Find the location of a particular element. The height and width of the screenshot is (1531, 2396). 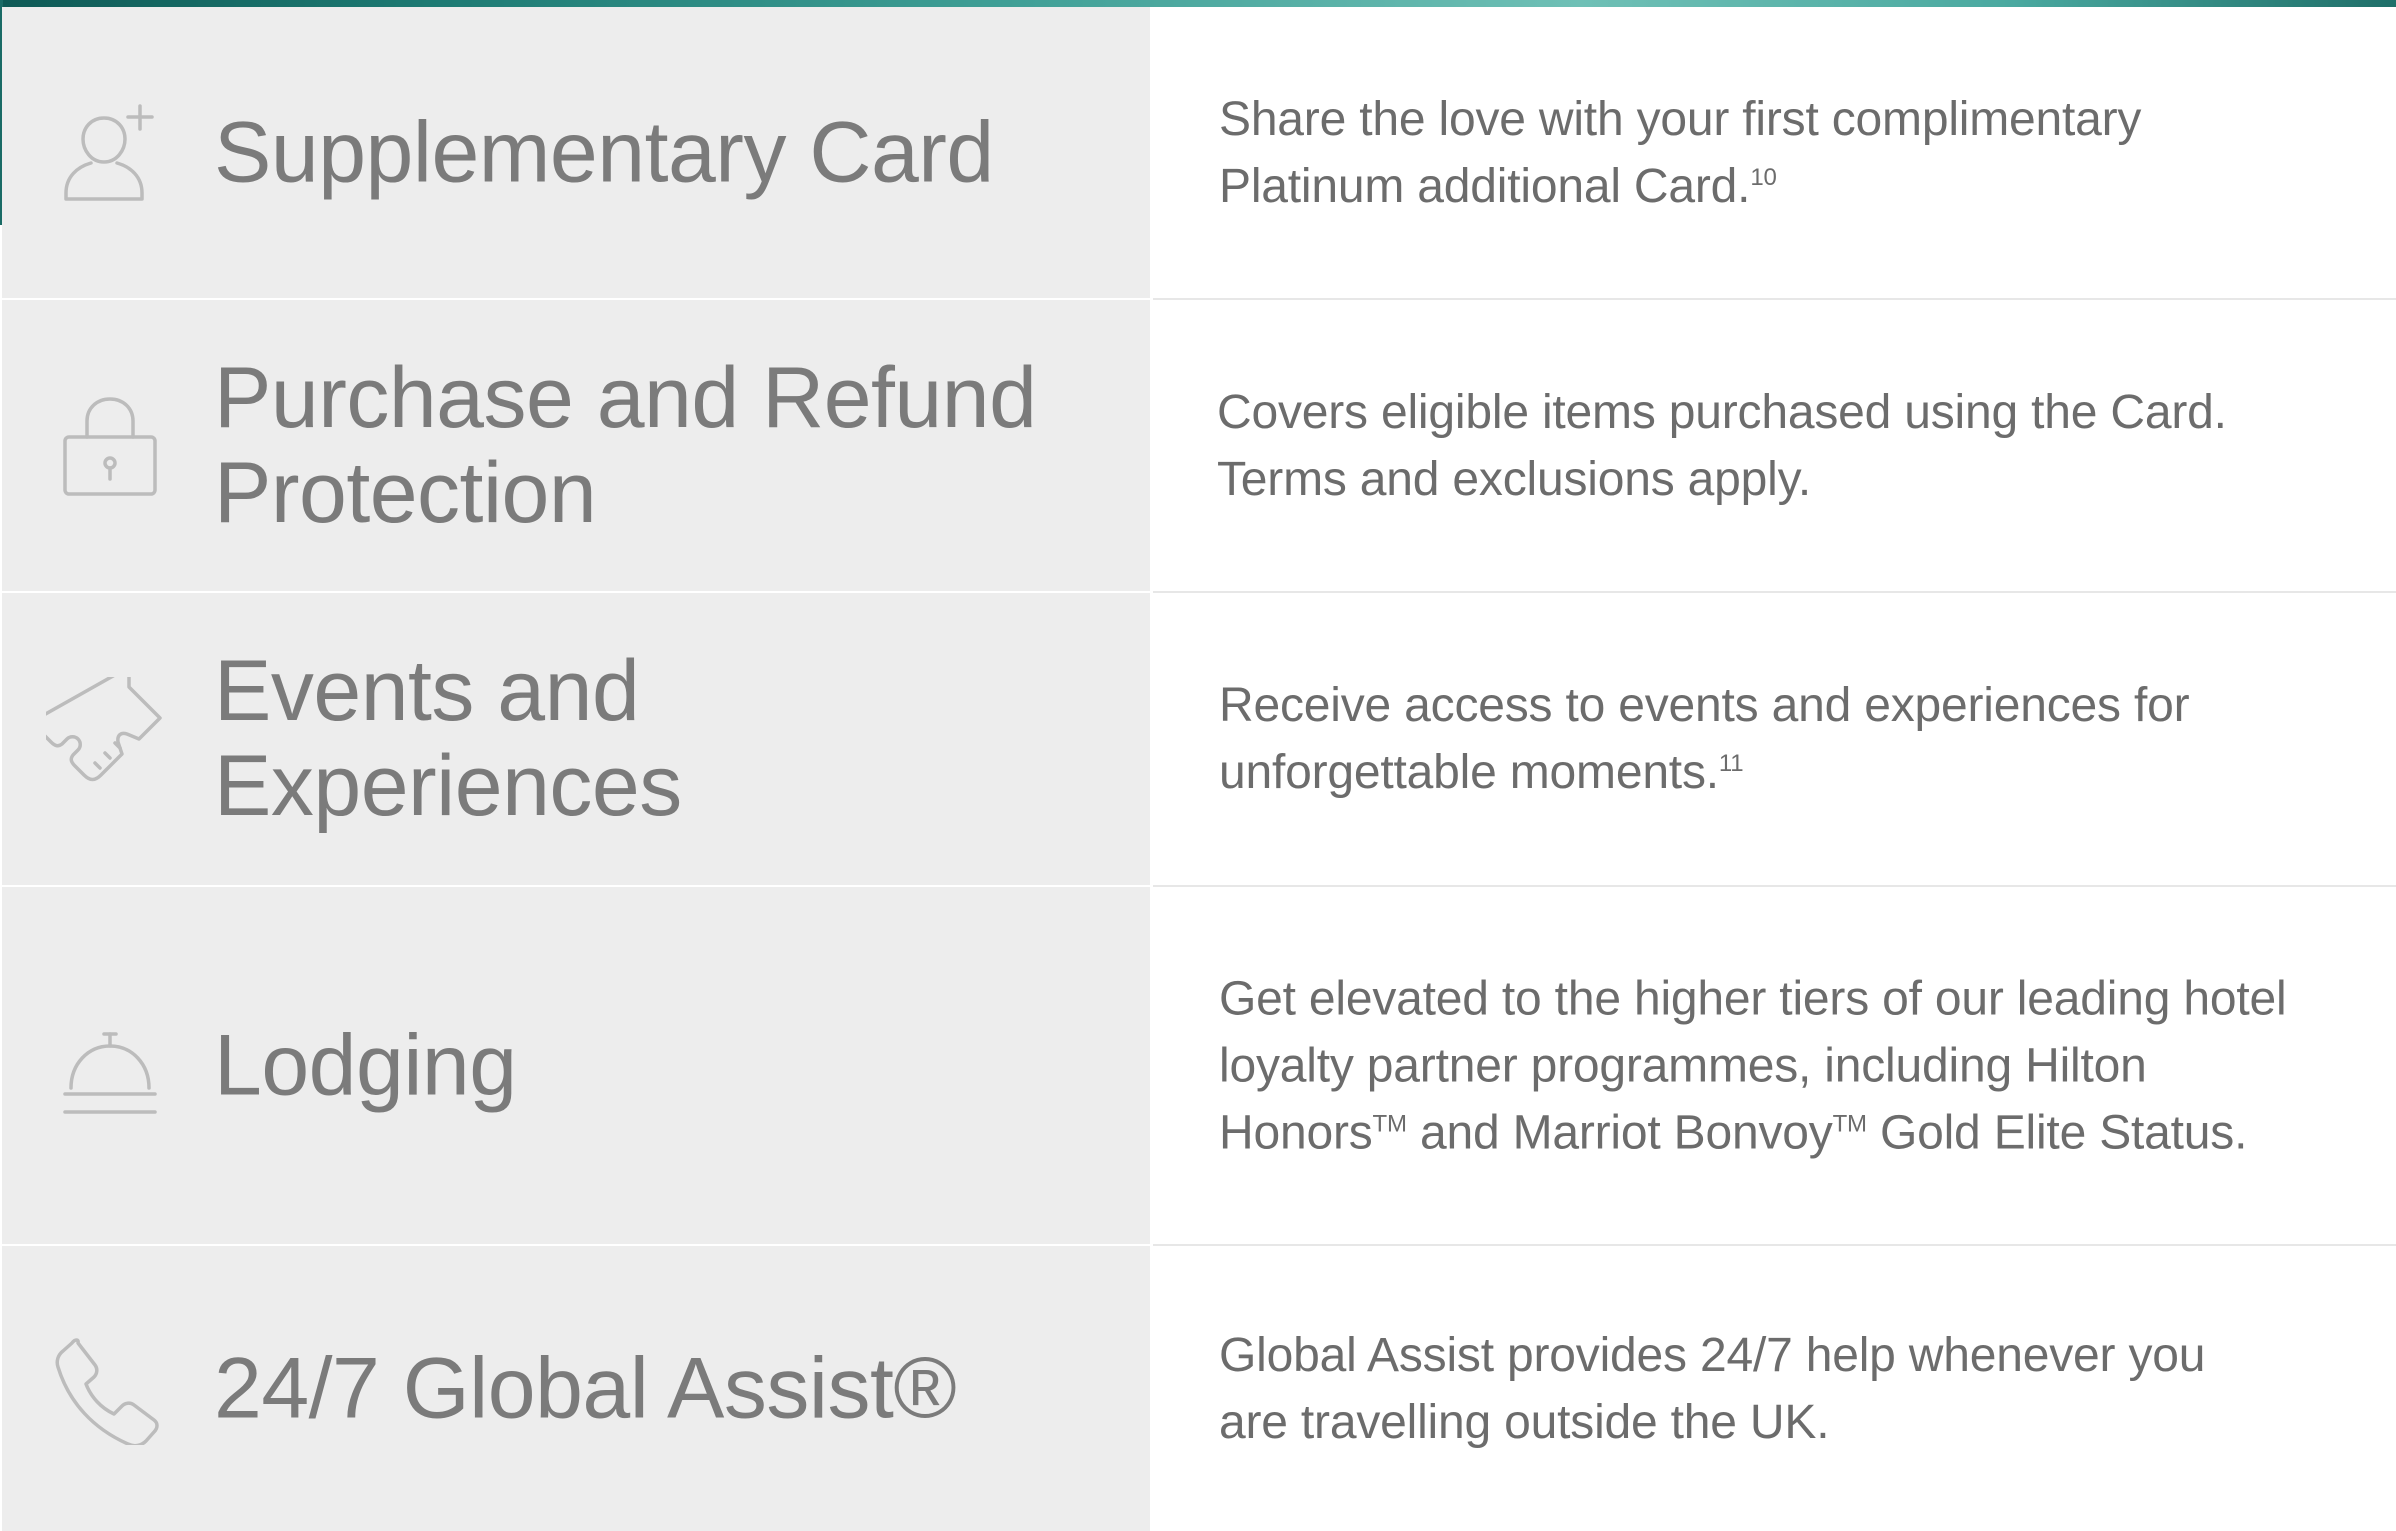

lock-icon is located at coordinates (110, 446).